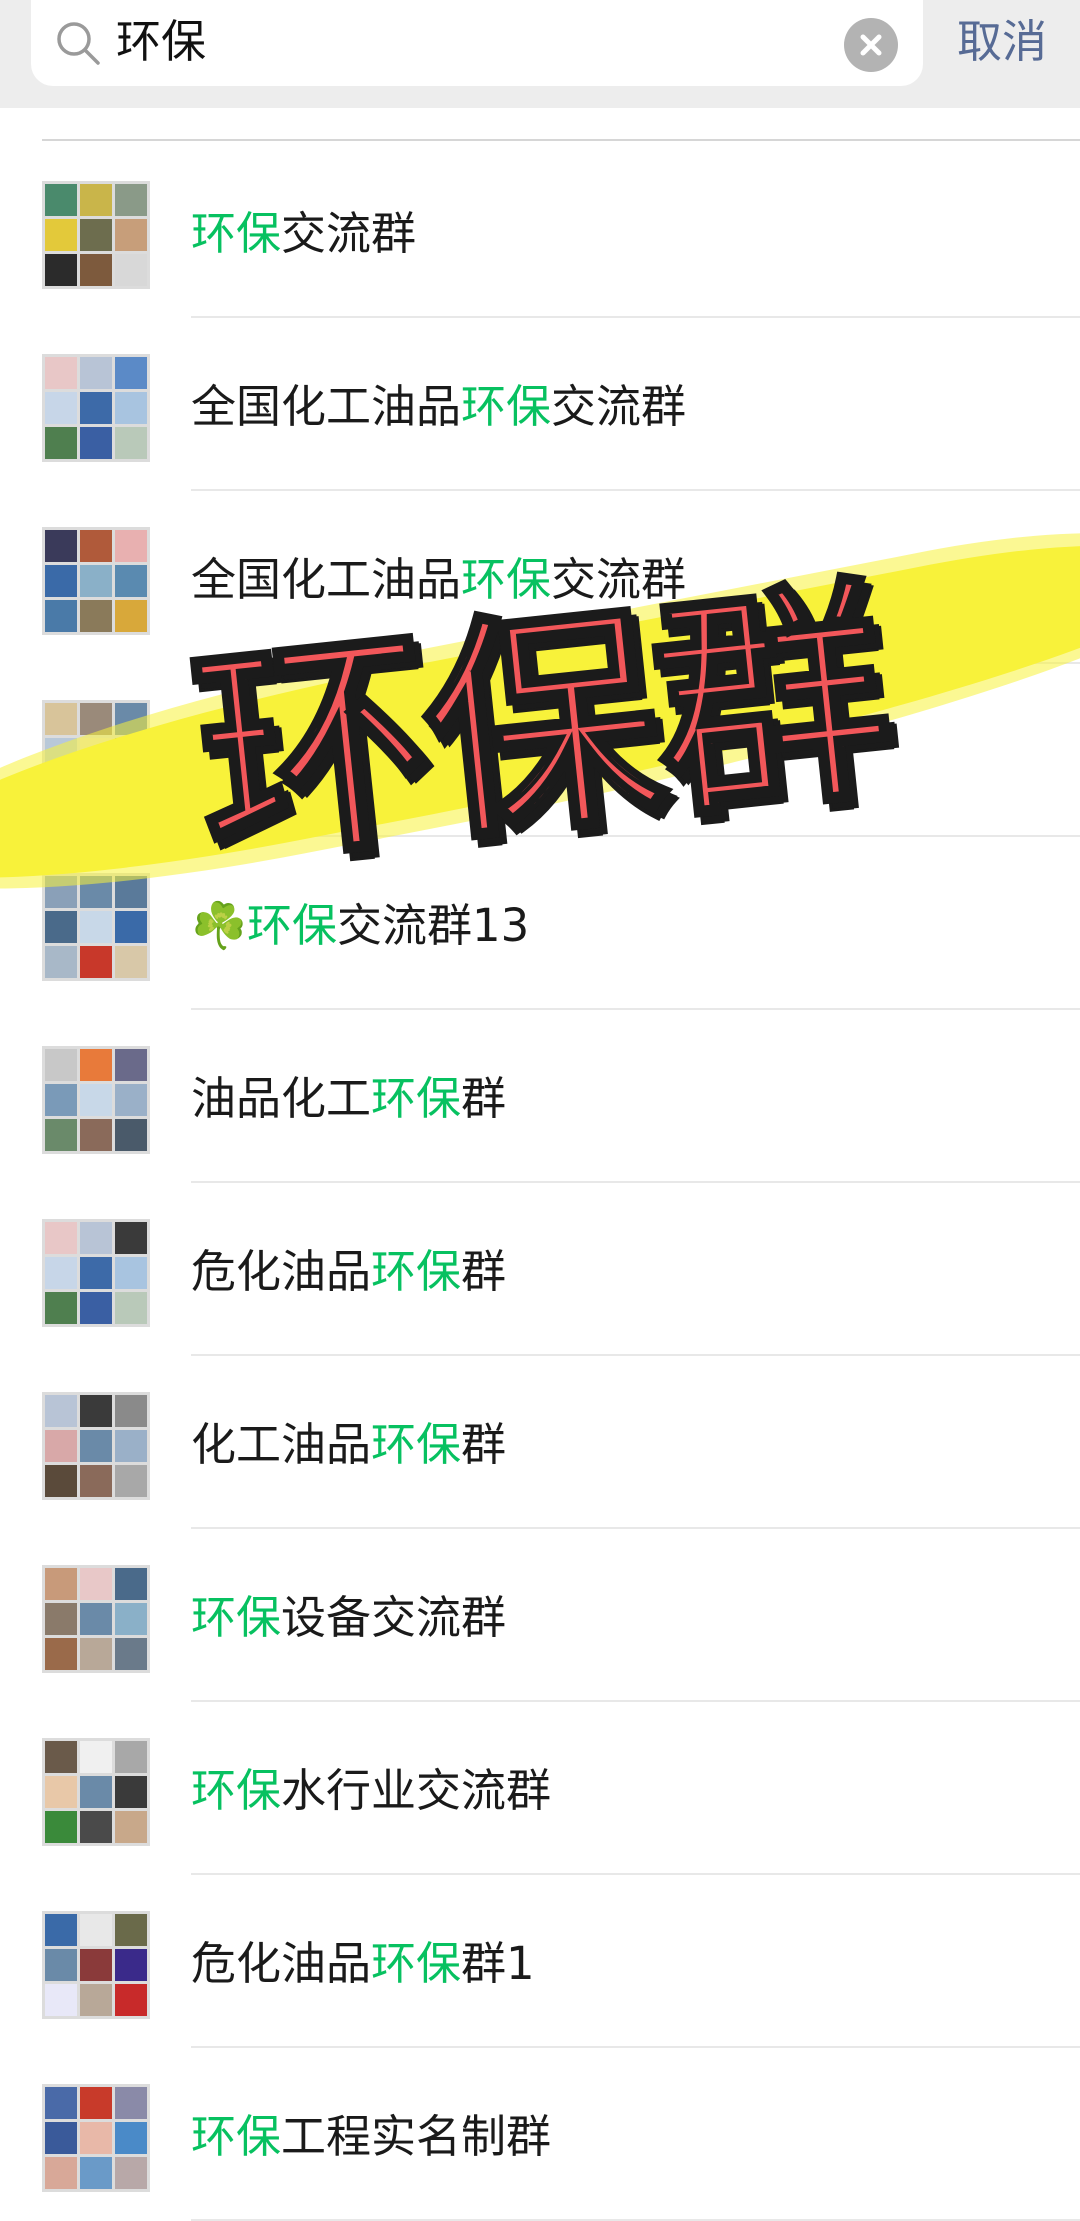 The image size is (1080, 2221). I want to click on cancel-button: 取消, so click(1002, 42).